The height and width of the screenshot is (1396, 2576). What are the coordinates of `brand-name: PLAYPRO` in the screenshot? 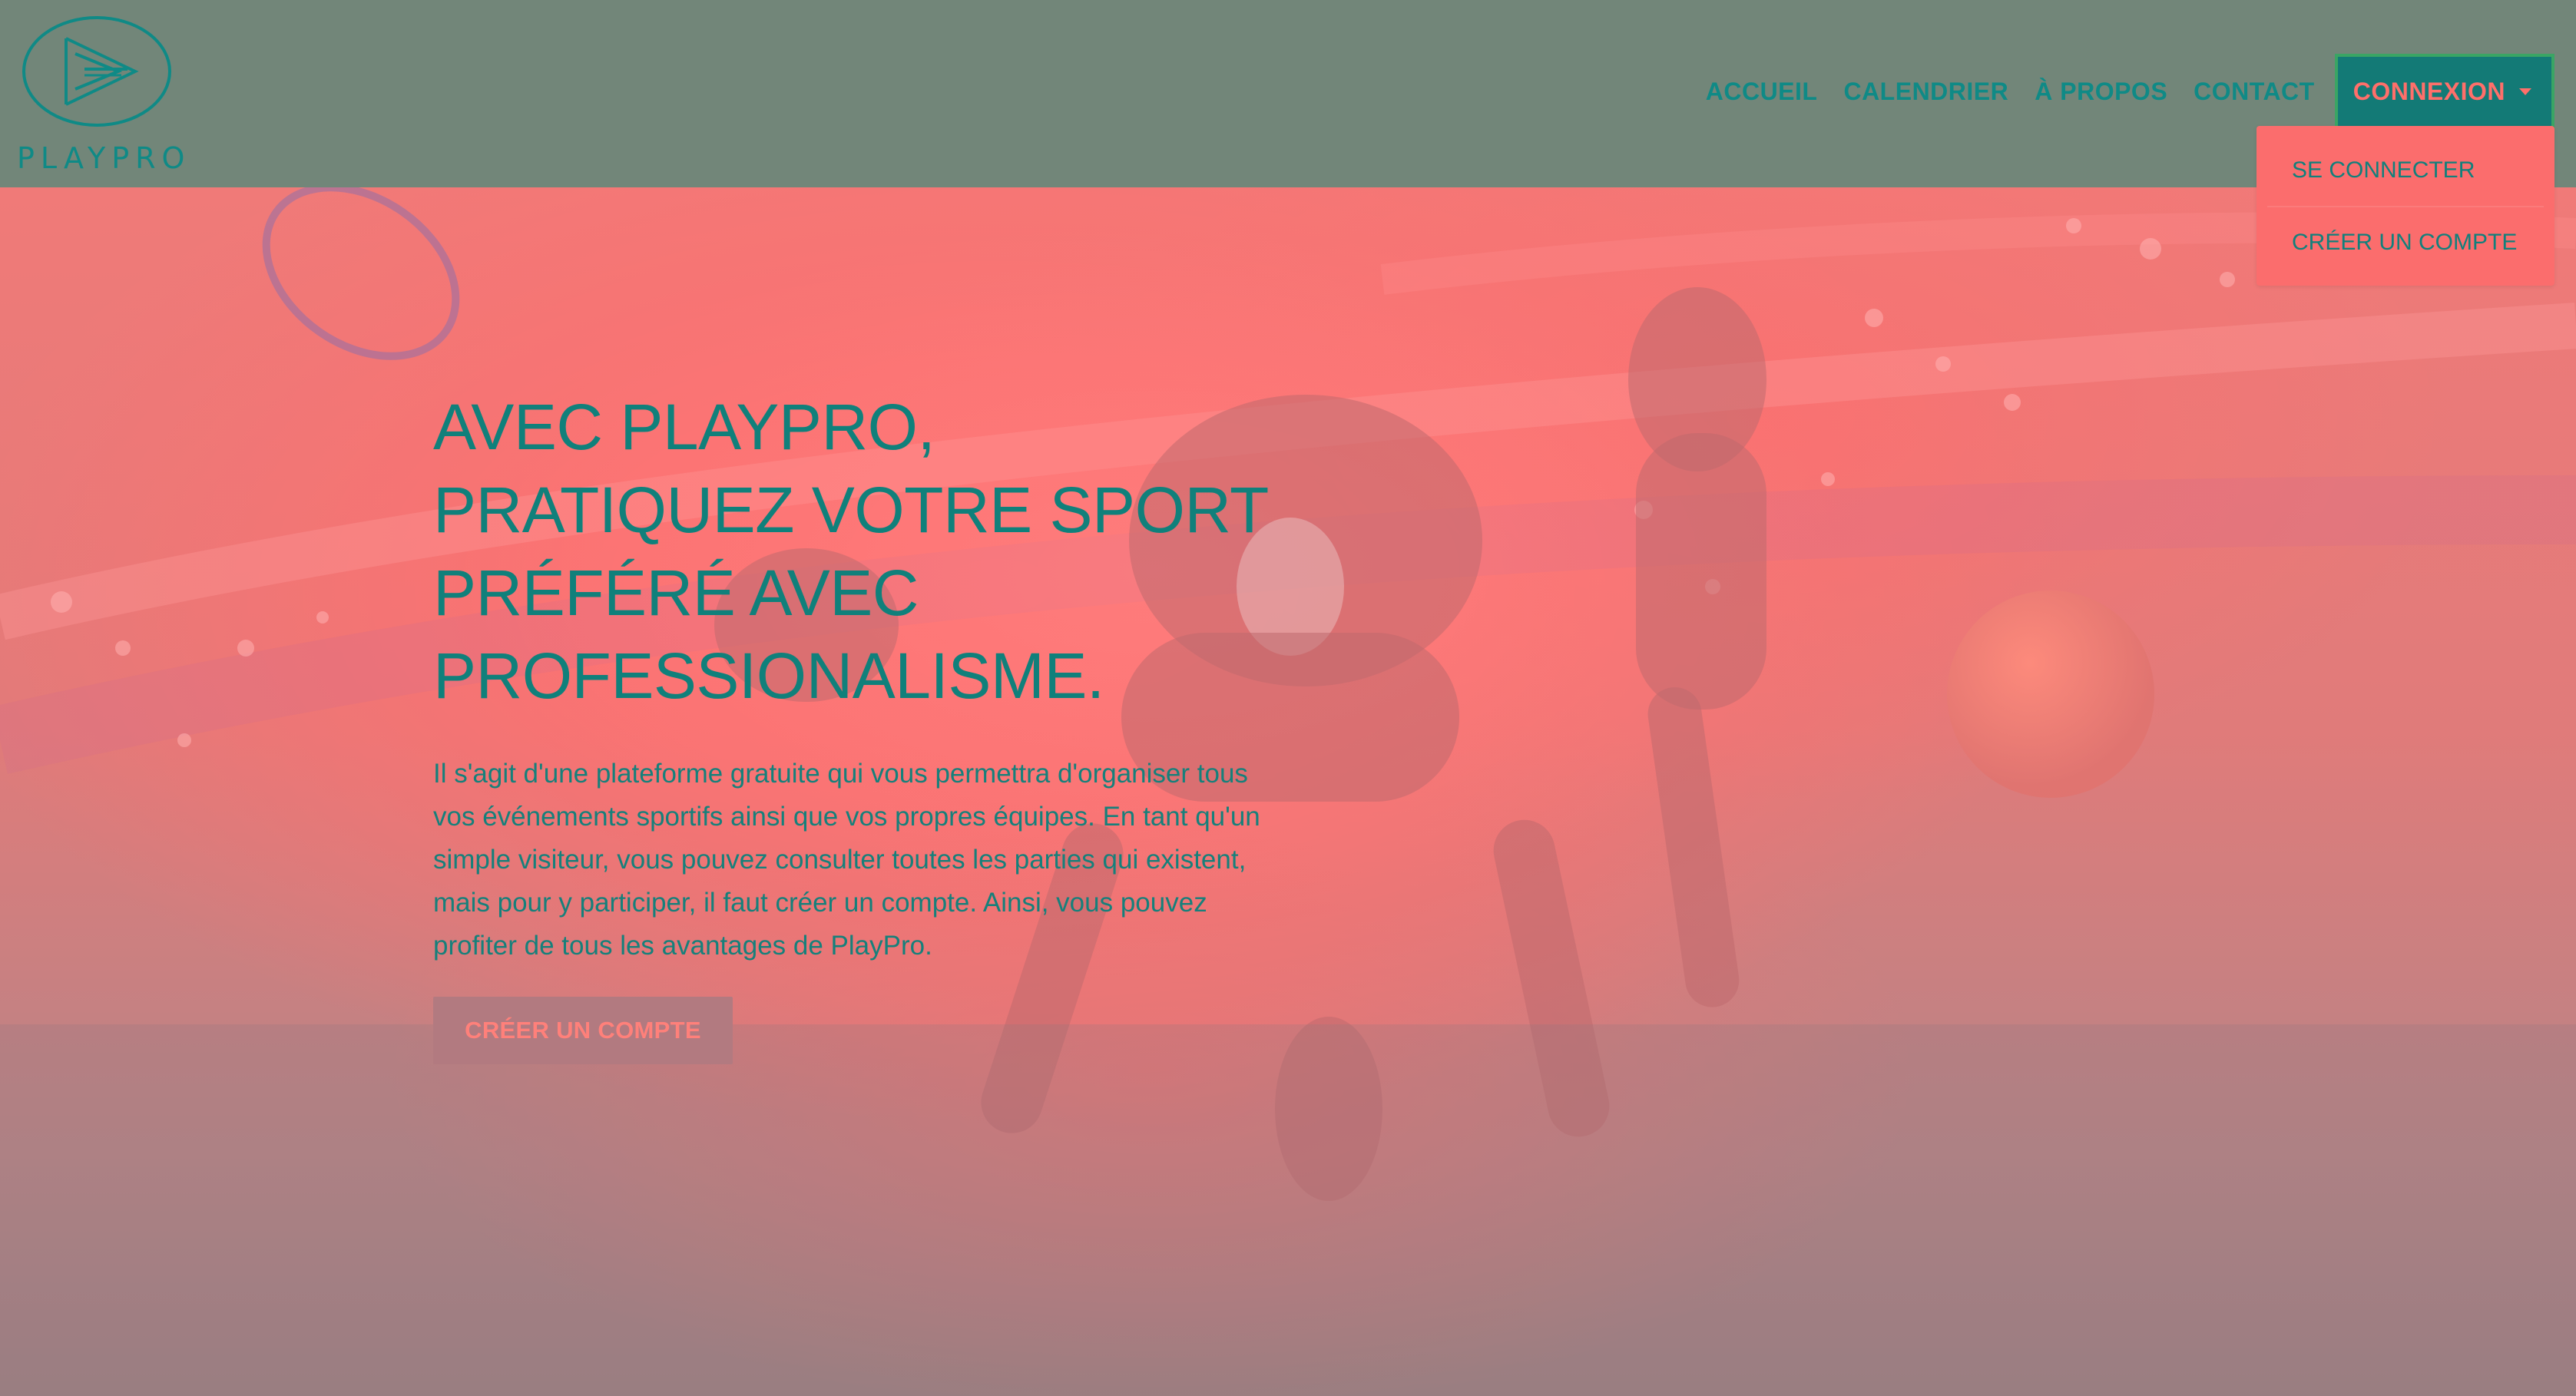 It's located at (104, 158).